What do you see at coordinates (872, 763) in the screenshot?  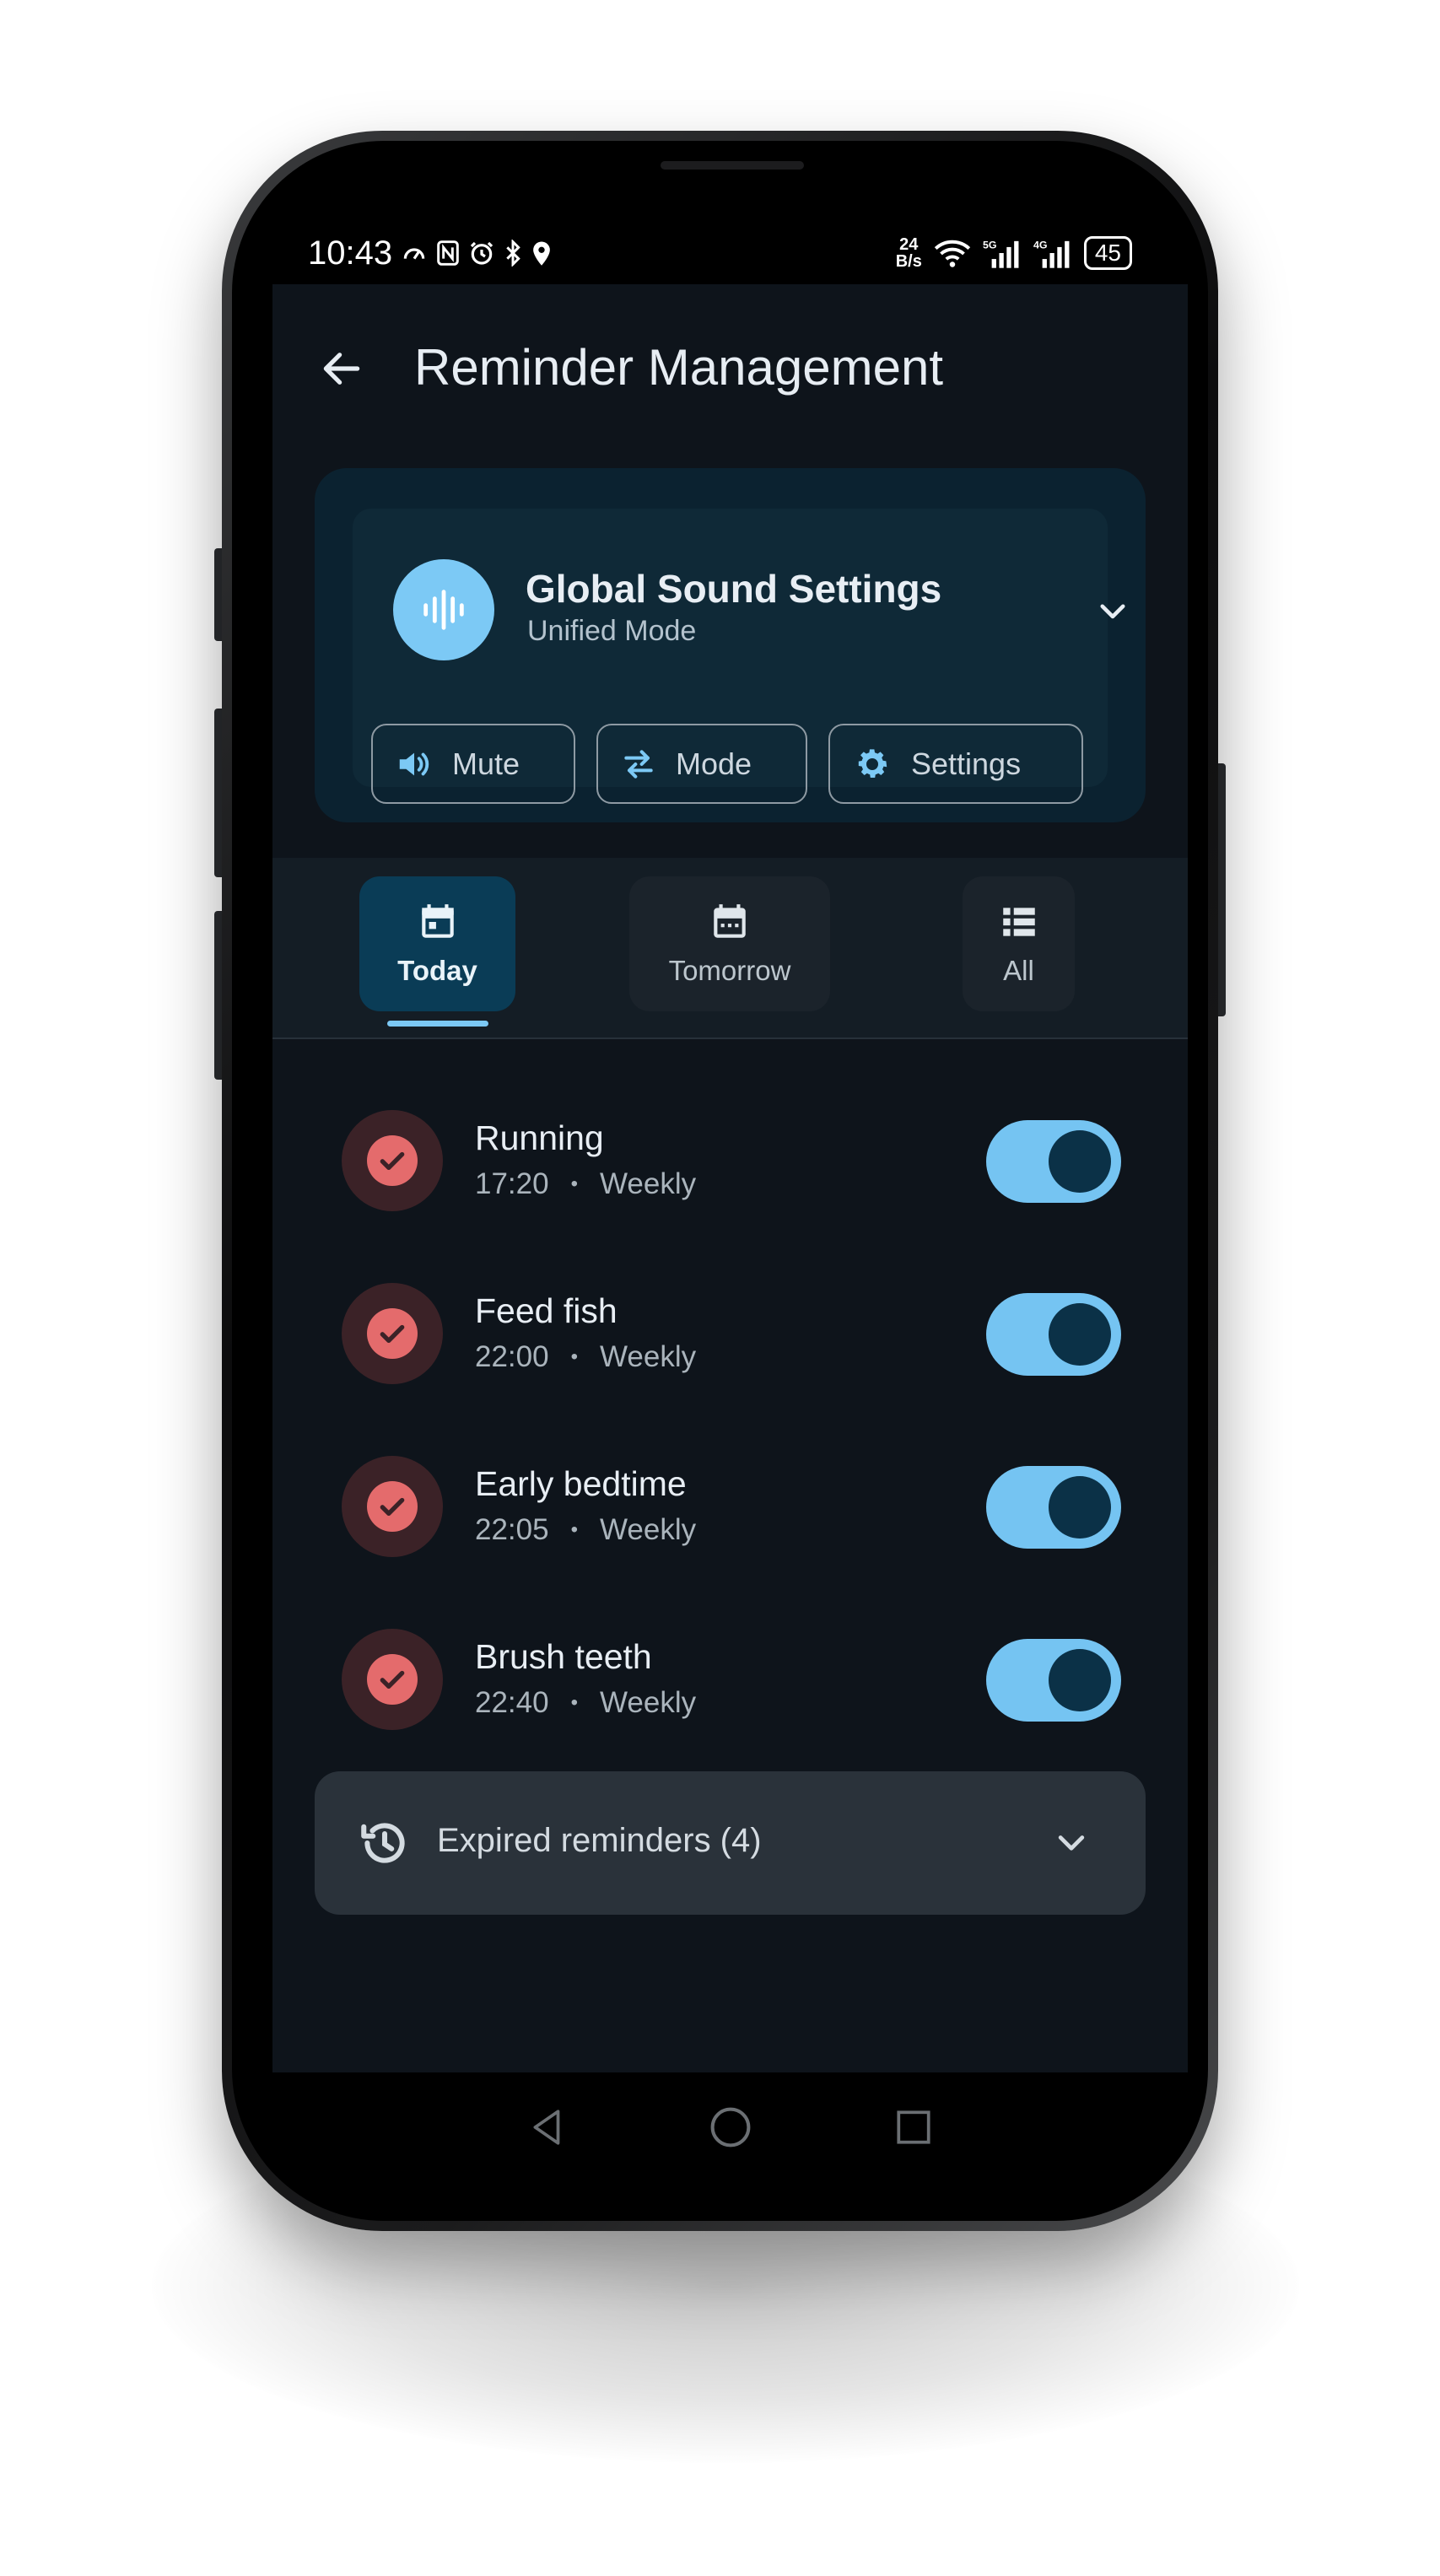 I see `gear-icon` at bounding box center [872, 763].